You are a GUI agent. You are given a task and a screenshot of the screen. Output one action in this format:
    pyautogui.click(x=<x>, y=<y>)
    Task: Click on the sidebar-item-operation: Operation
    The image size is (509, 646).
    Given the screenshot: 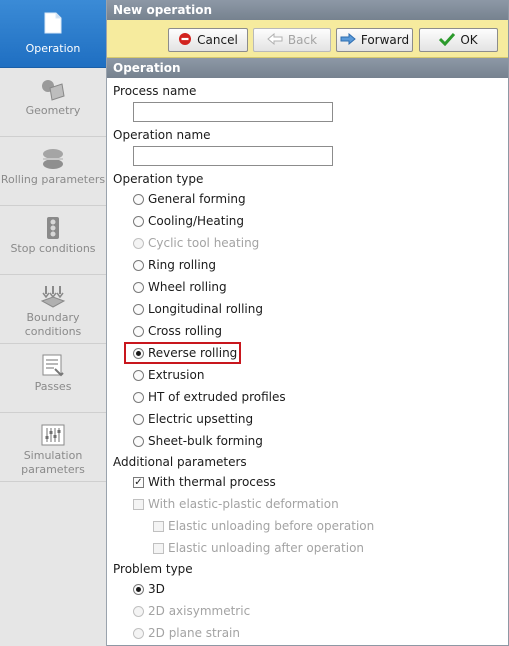 What is the action you would take?
    pyautogui.click(x=53, y=34)
    